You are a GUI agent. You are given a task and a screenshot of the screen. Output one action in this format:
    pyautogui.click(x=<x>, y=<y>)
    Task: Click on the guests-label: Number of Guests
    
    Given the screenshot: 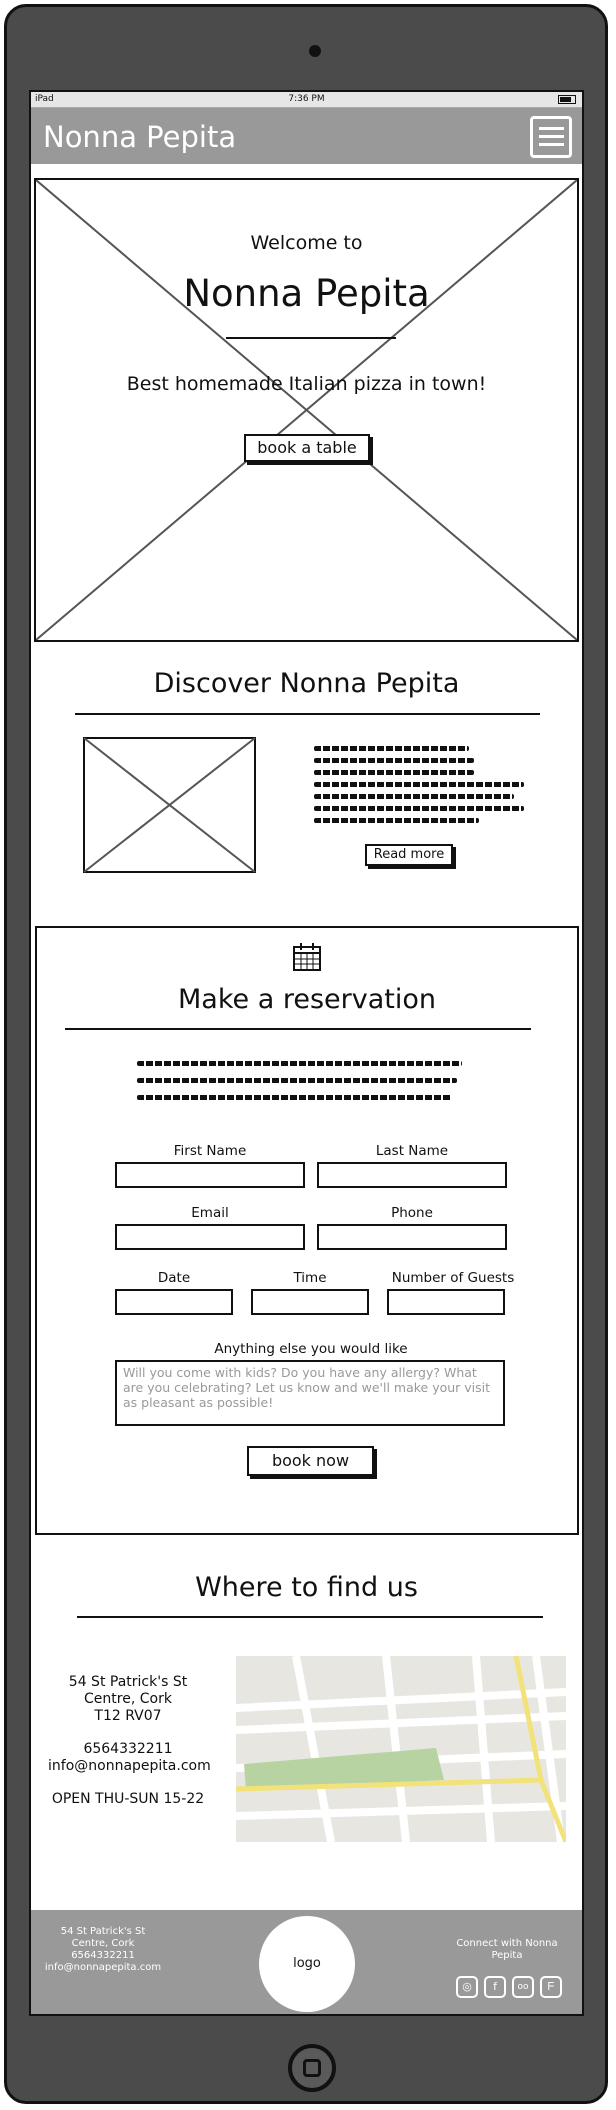 What is the action you would take?
    pyautogui.click(x=453, y=1278)
    